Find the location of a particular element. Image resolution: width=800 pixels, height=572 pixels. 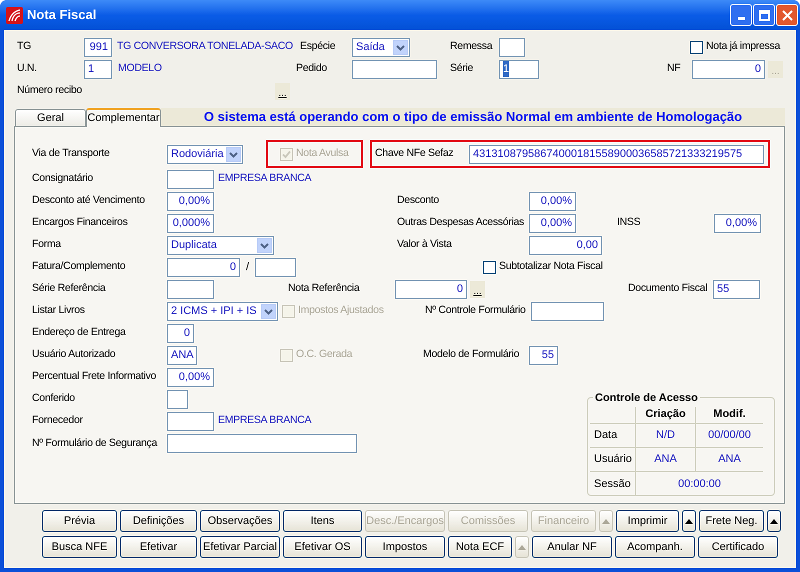

action-button: Efetivar Parcial is located at coordinates (240, 547).